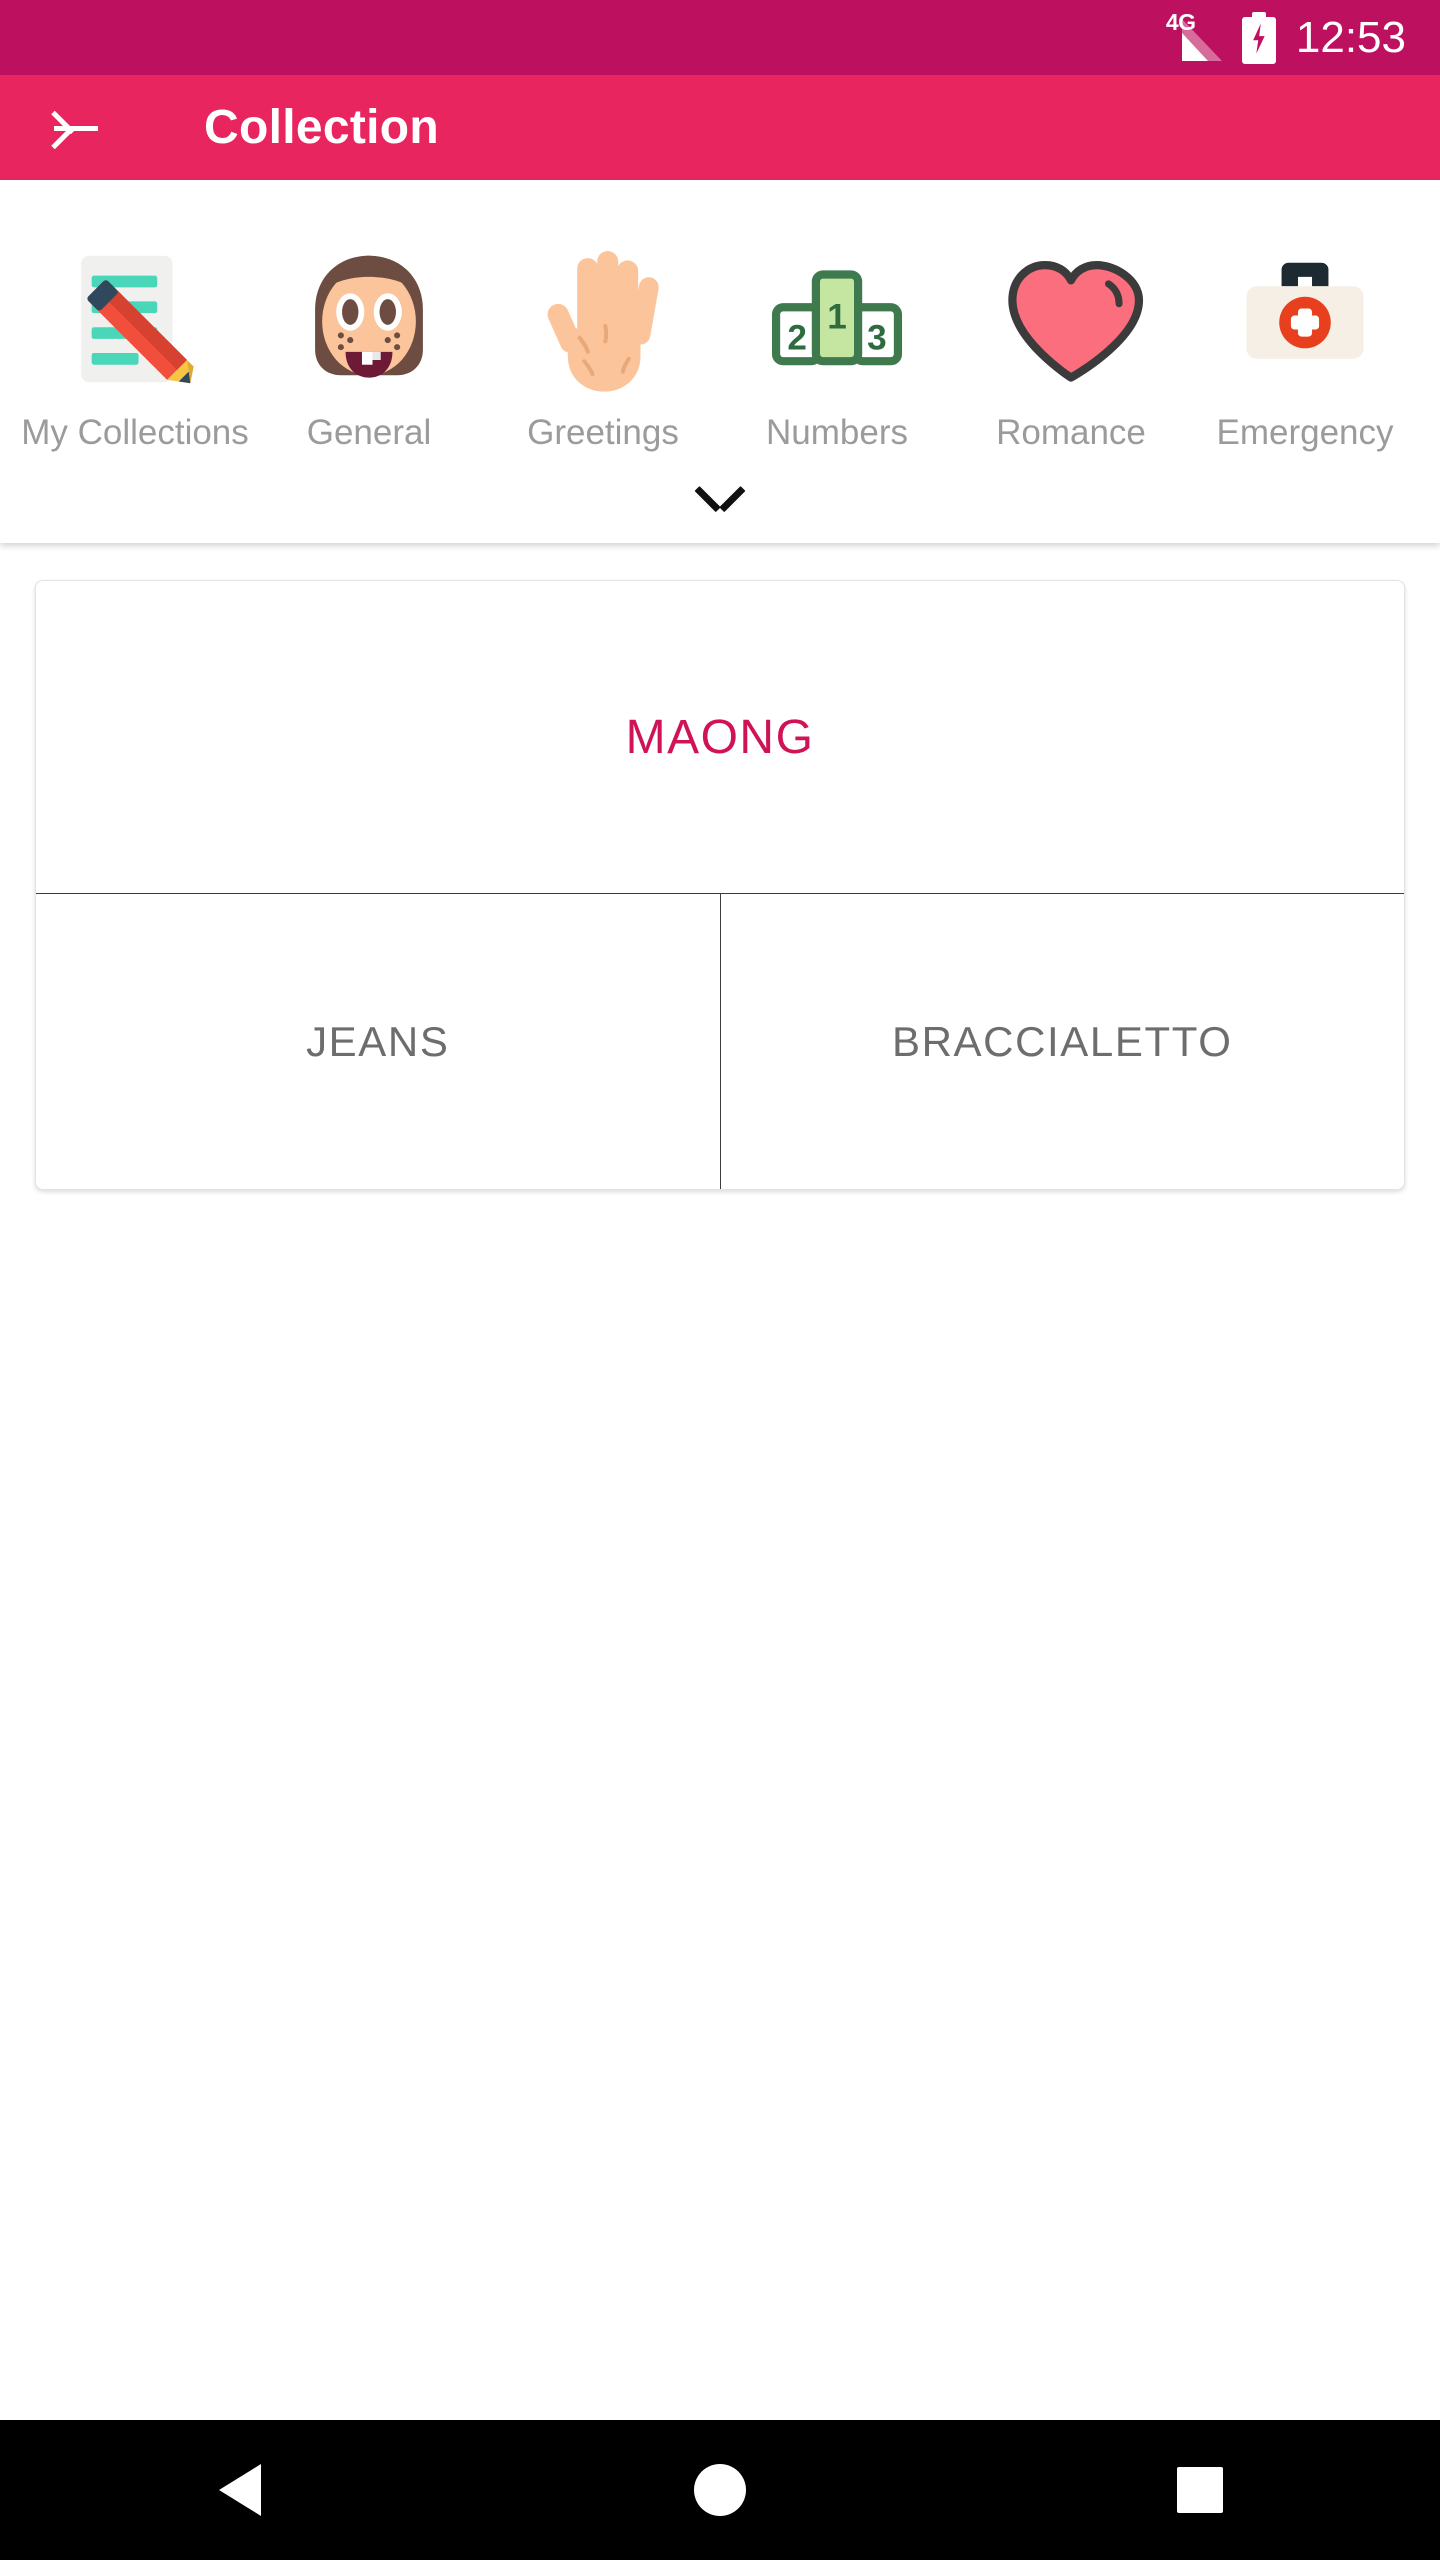 Image resolution: width=1440 pixels, height=2560 pixels. I want to click on translation-text: BRACCIALETTO, so click(1062, 1041).